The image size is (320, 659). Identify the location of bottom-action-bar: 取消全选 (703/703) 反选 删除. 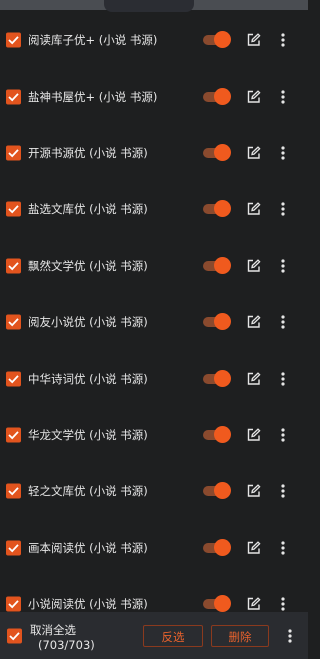
(154, 635).